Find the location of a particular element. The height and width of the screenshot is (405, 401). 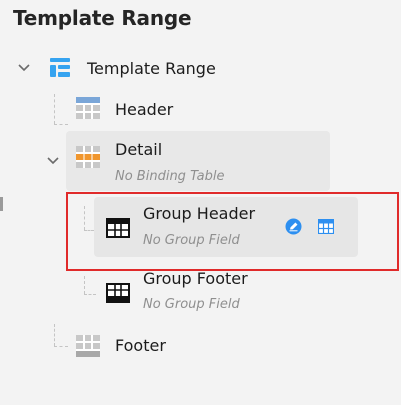

tree-node-root-label: Template Range is located at coordinates (151, 68).